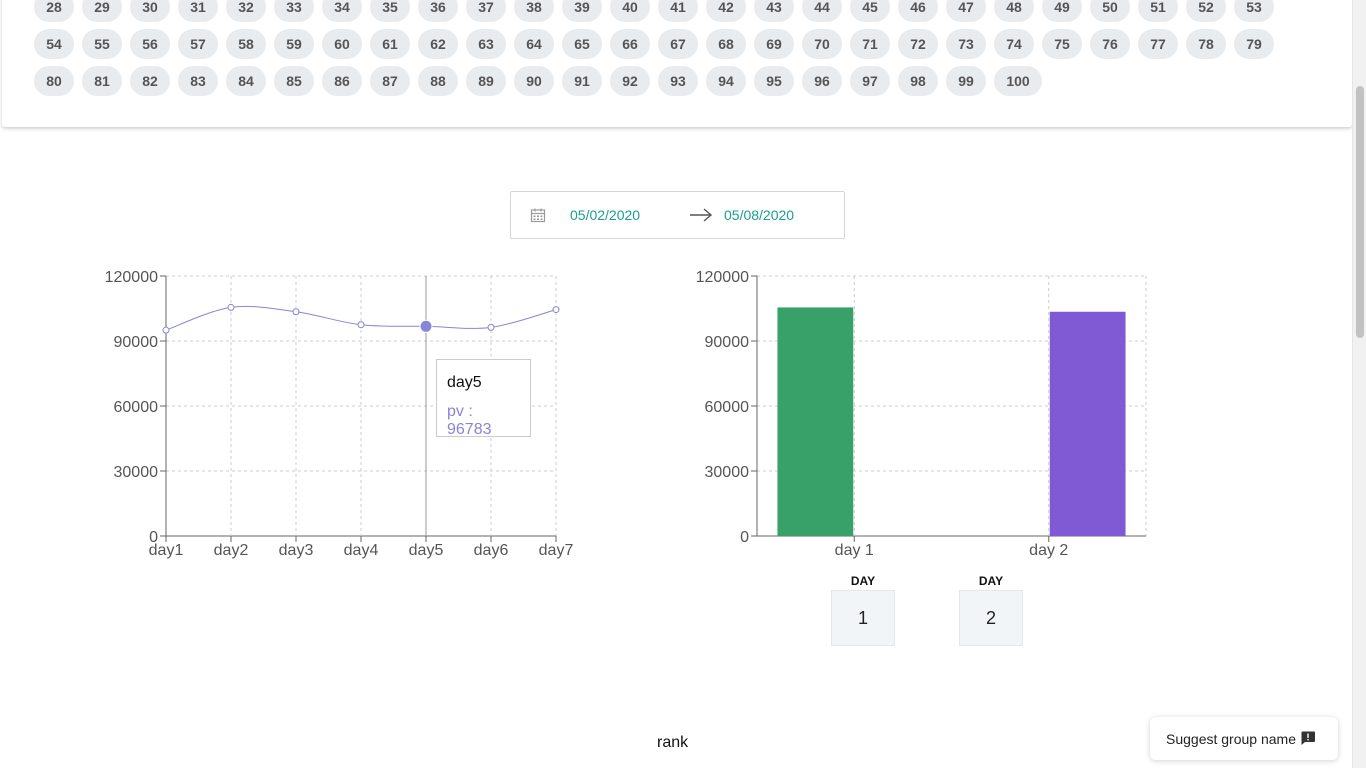 The width and height of the screenshot is (1366, 768). I want to click on bar-chart-x-tick-label: day 1, so click(854, 550).